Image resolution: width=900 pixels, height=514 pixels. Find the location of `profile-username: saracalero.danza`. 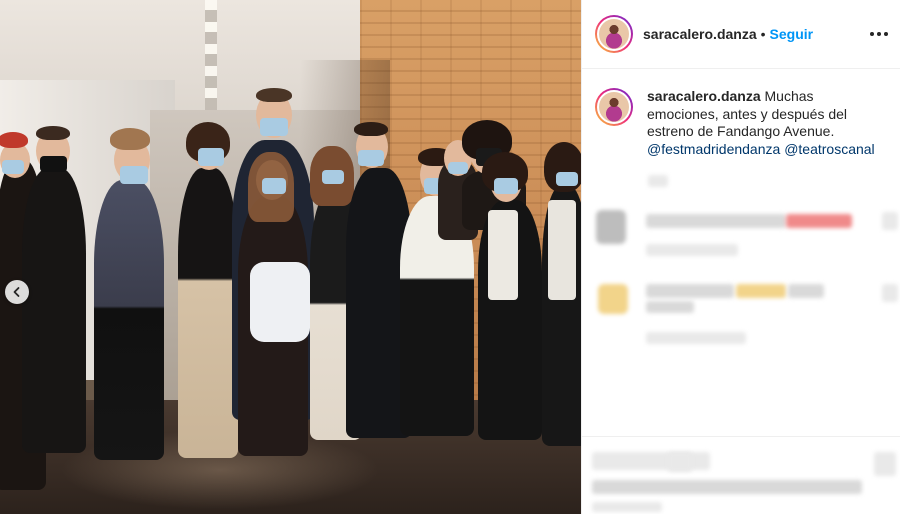

profile-username: saracalero.danza is located at coordinates (700, 34).